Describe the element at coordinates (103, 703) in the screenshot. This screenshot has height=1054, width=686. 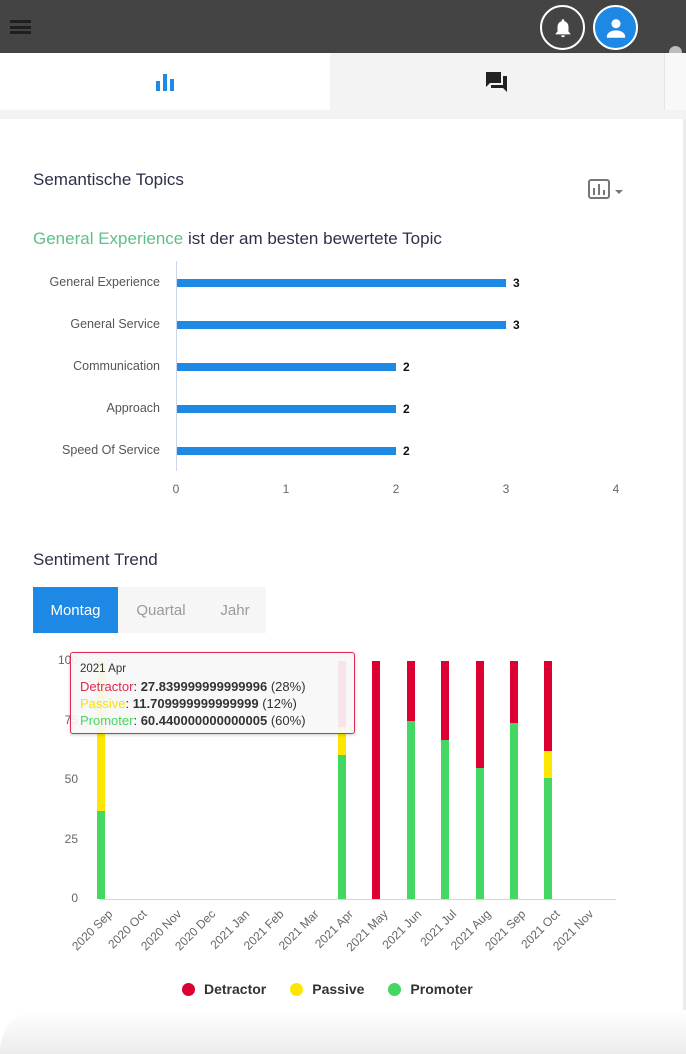
I see `tooltip-series-name: Passive` at that location.